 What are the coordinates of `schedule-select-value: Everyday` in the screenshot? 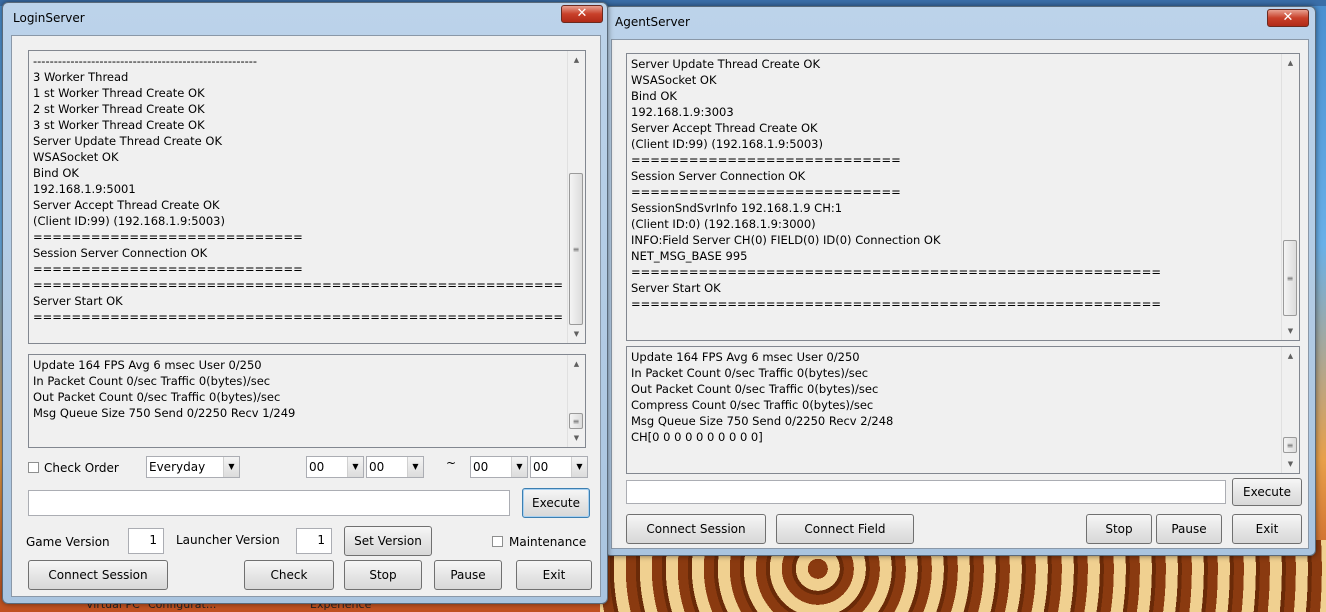 It's located at (177, 467).